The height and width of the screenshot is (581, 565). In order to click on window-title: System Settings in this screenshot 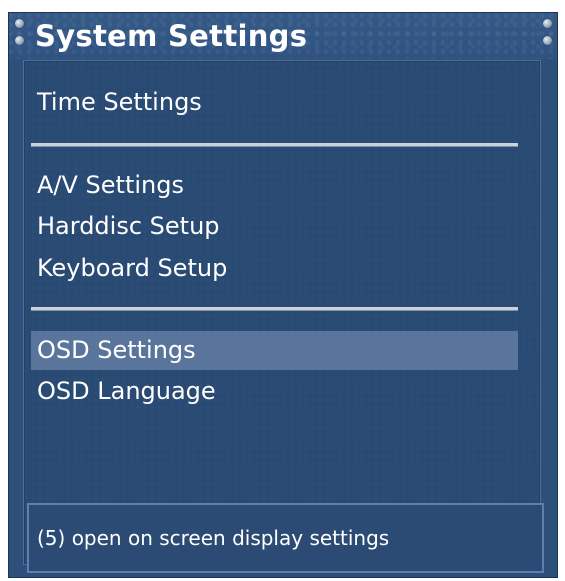, I will do `click(171, 36)`.